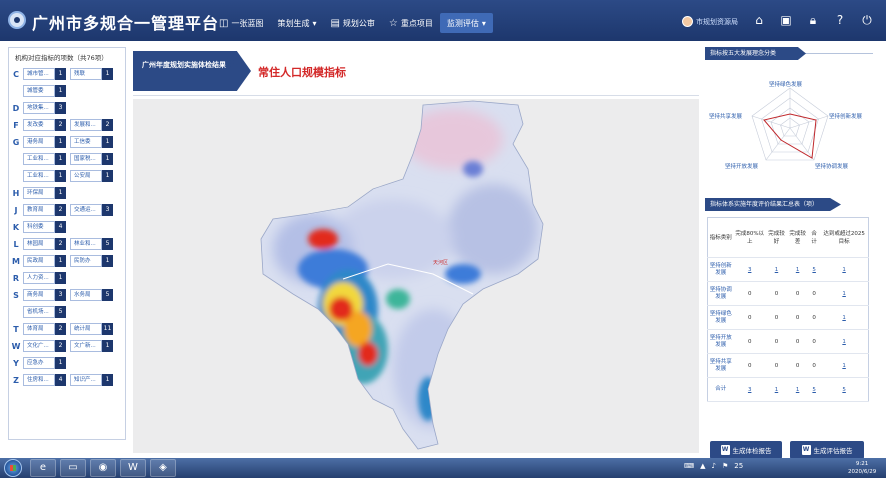 Image resolution: width=886 pixels, height=494 pixels. Describe the element at coordinates (44, 363) in the screenshot. I see `agency-chip: 应急办 1` at that location.